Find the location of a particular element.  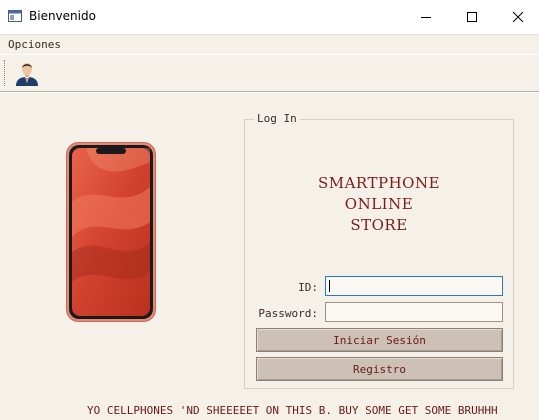

text-caret is located at coordinates (329, 286).